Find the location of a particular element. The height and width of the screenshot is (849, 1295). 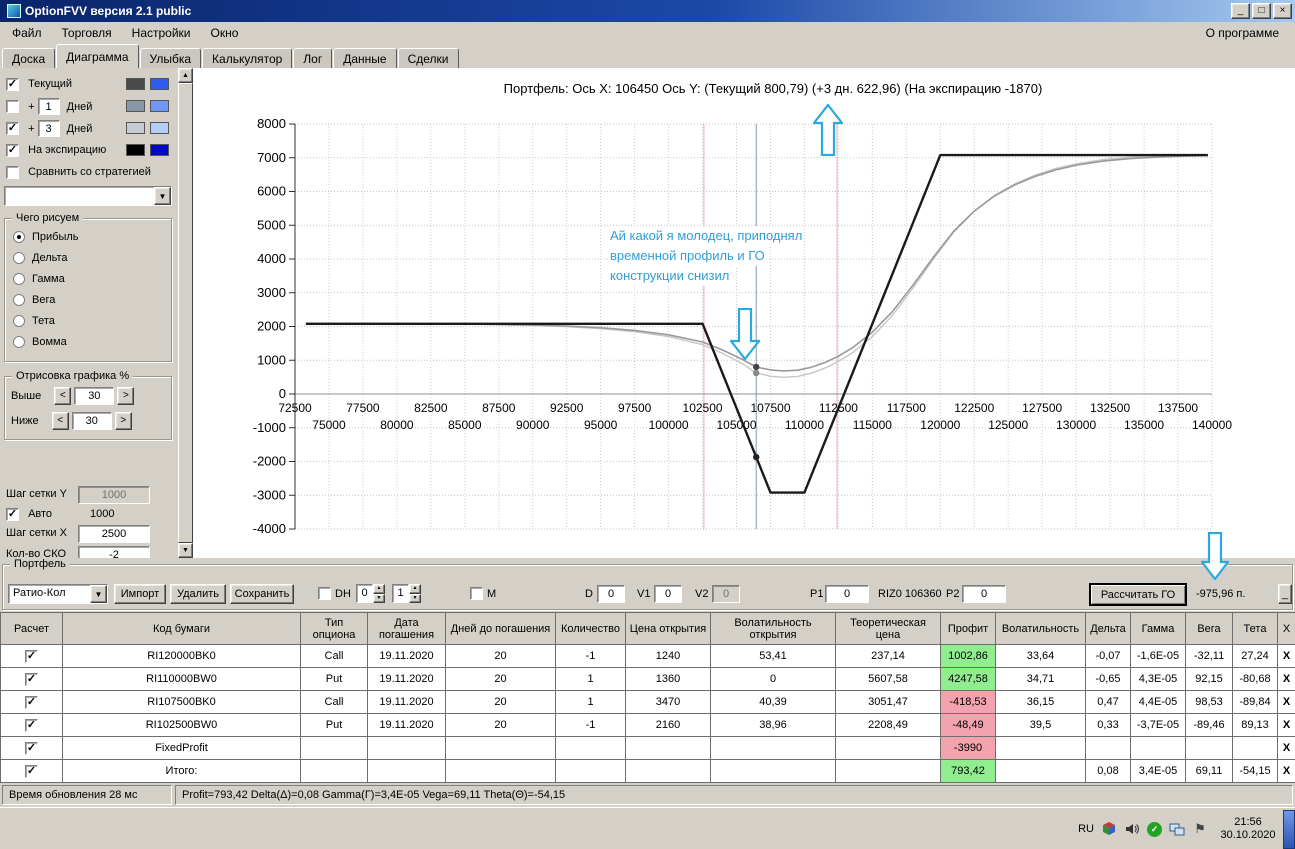

column-Код бумаги: Код бумаги is located at coordinates (181, 628).